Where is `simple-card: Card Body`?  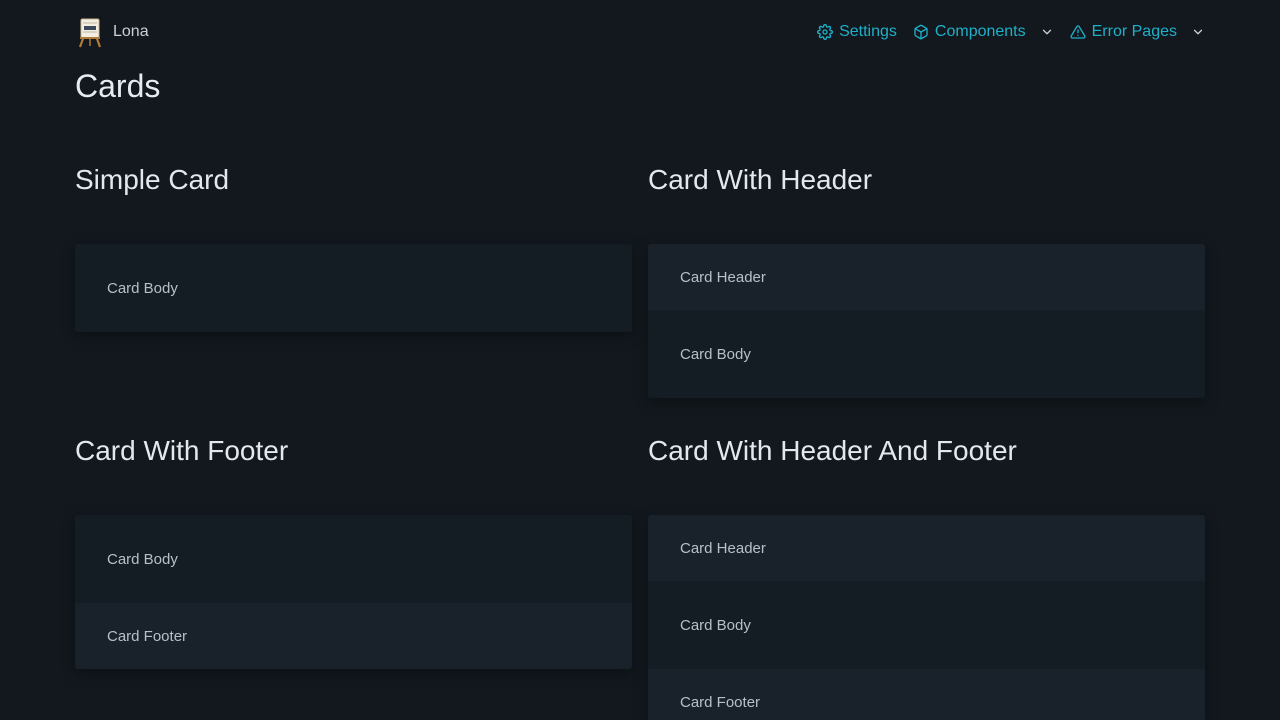 simple-card: Card Body is located at coordinates (353, 288).